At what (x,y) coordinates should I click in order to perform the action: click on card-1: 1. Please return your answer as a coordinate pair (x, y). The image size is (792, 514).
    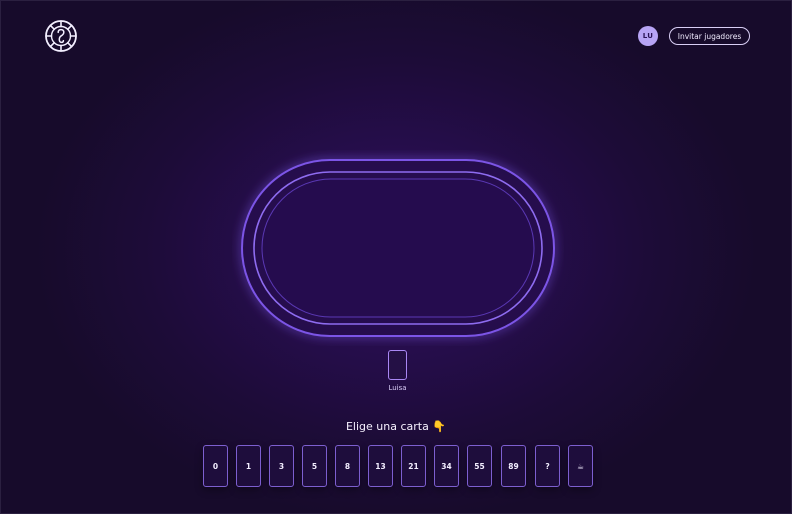
    Looking at the image, I should click on (248, 466).